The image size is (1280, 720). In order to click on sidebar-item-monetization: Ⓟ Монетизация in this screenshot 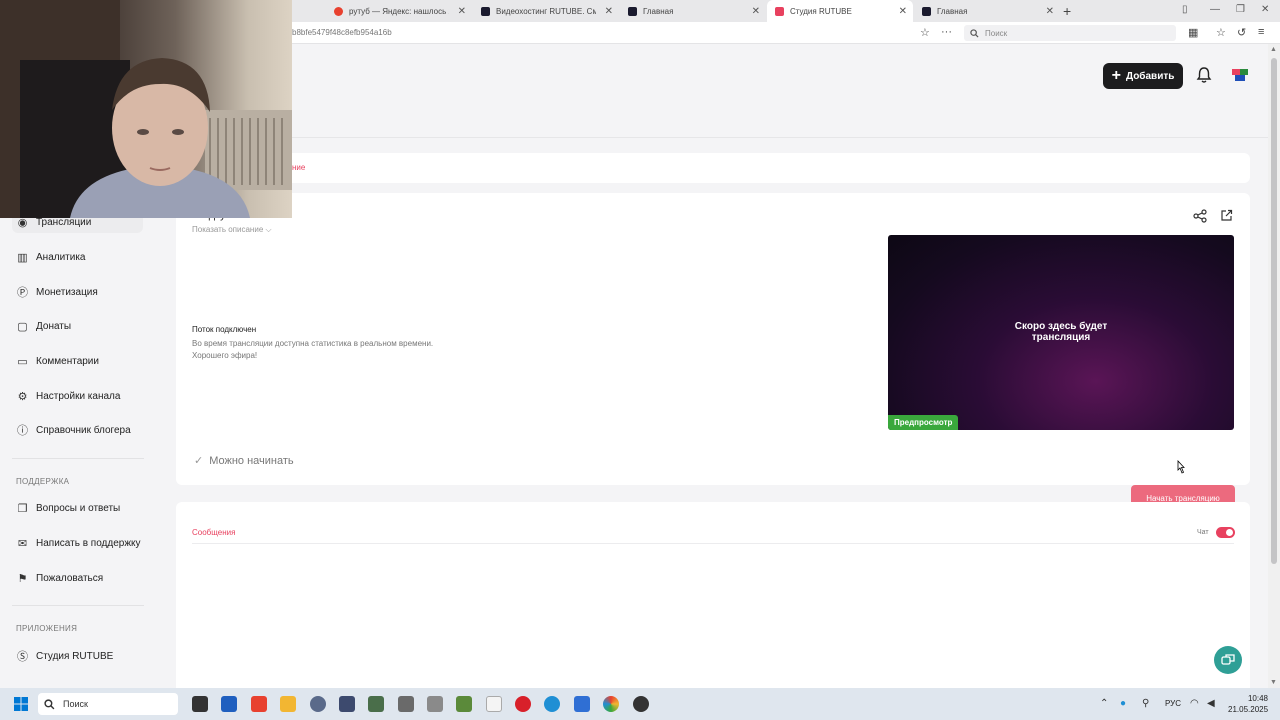, I will do `click(77, 292)`.